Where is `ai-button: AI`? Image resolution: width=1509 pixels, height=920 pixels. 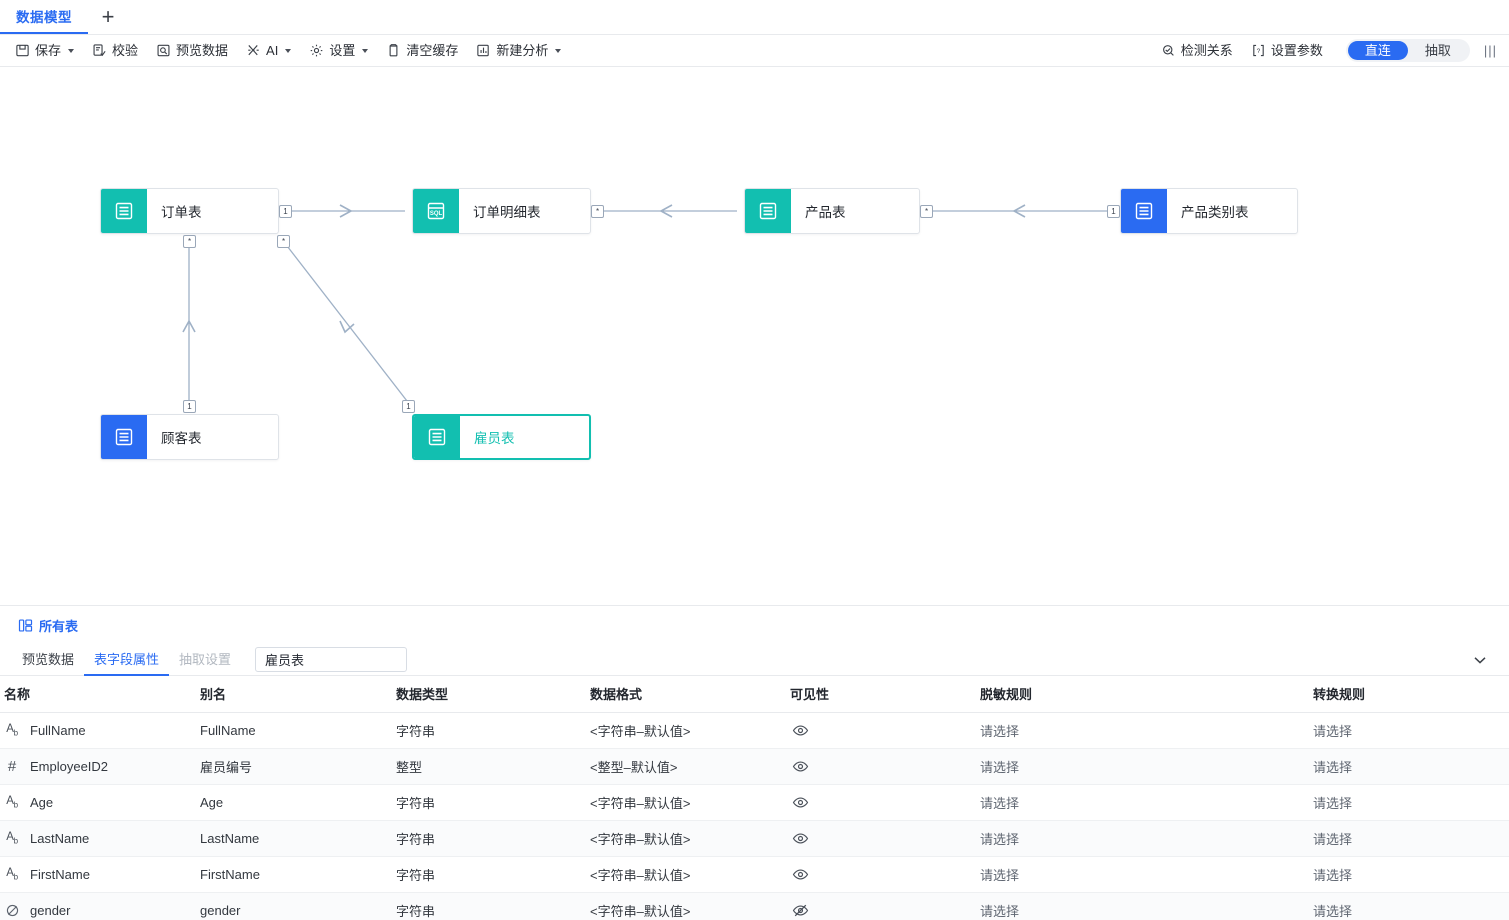 ai-button: AI is located at coordinates (268, 50).